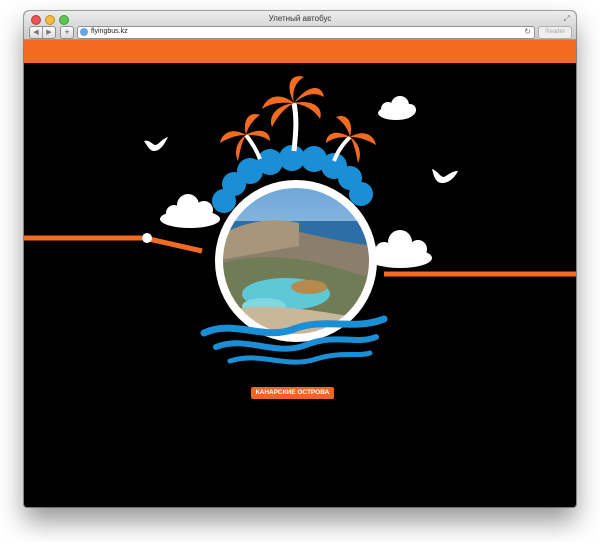 This screenshot has height=542, width=600. I want to click on cloud-left, so click(190, 211).